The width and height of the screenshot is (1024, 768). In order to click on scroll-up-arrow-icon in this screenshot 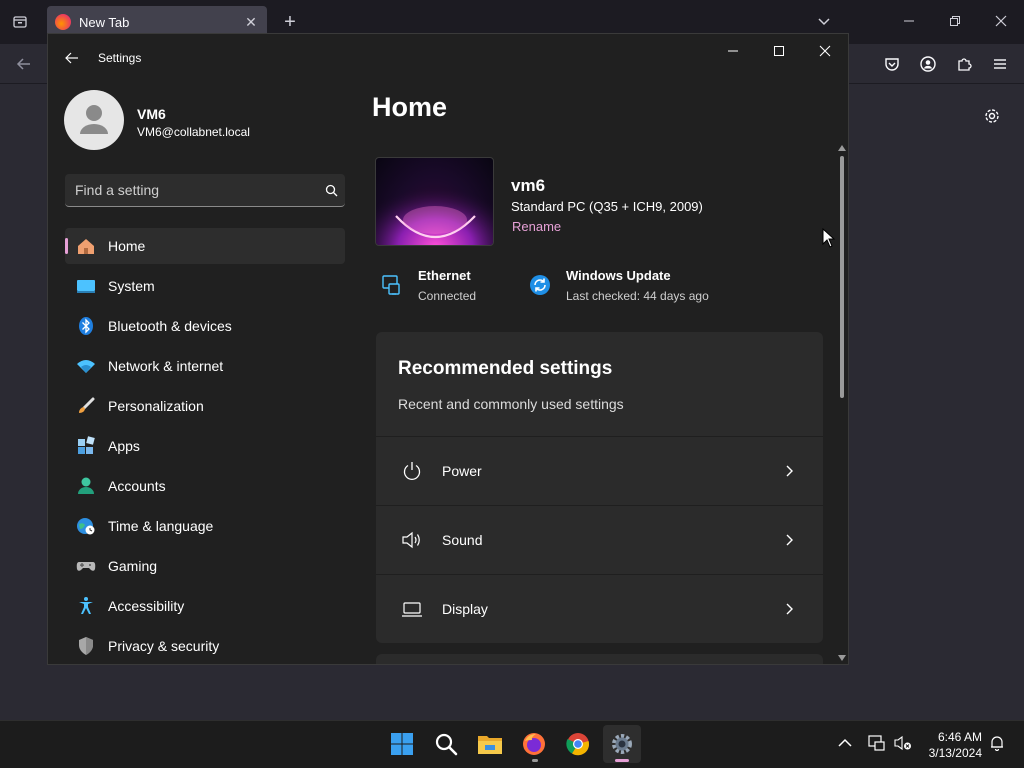, I will do `click(842, 148)`.